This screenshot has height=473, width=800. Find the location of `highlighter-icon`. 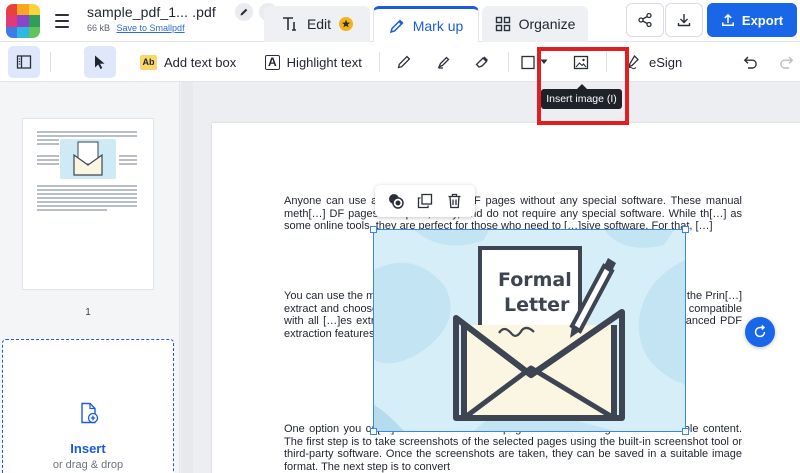

highlighter-icon is located at coordinates (443, 62).